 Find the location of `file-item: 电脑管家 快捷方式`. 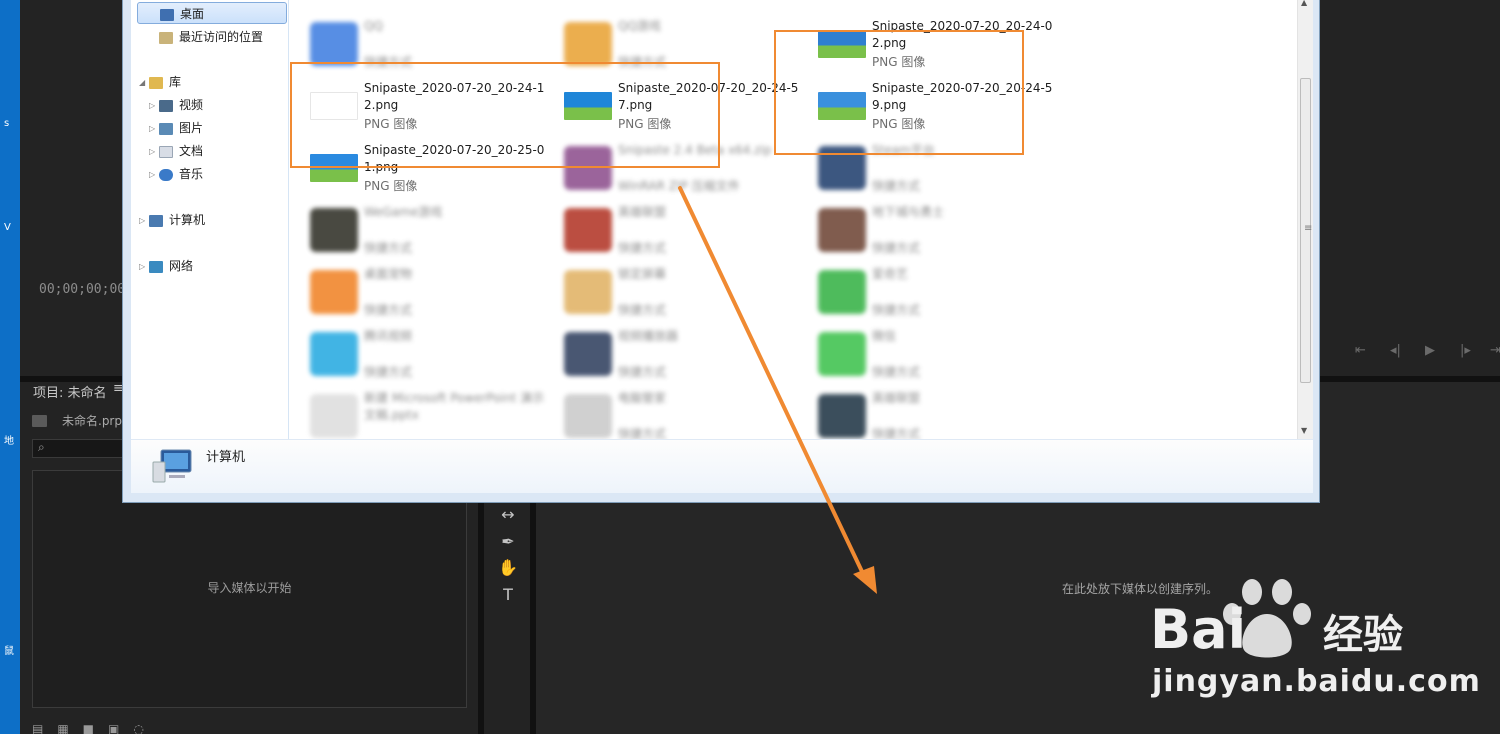

file-item: 电脑管家 快捷方式 is located at coordinates (671, 413).